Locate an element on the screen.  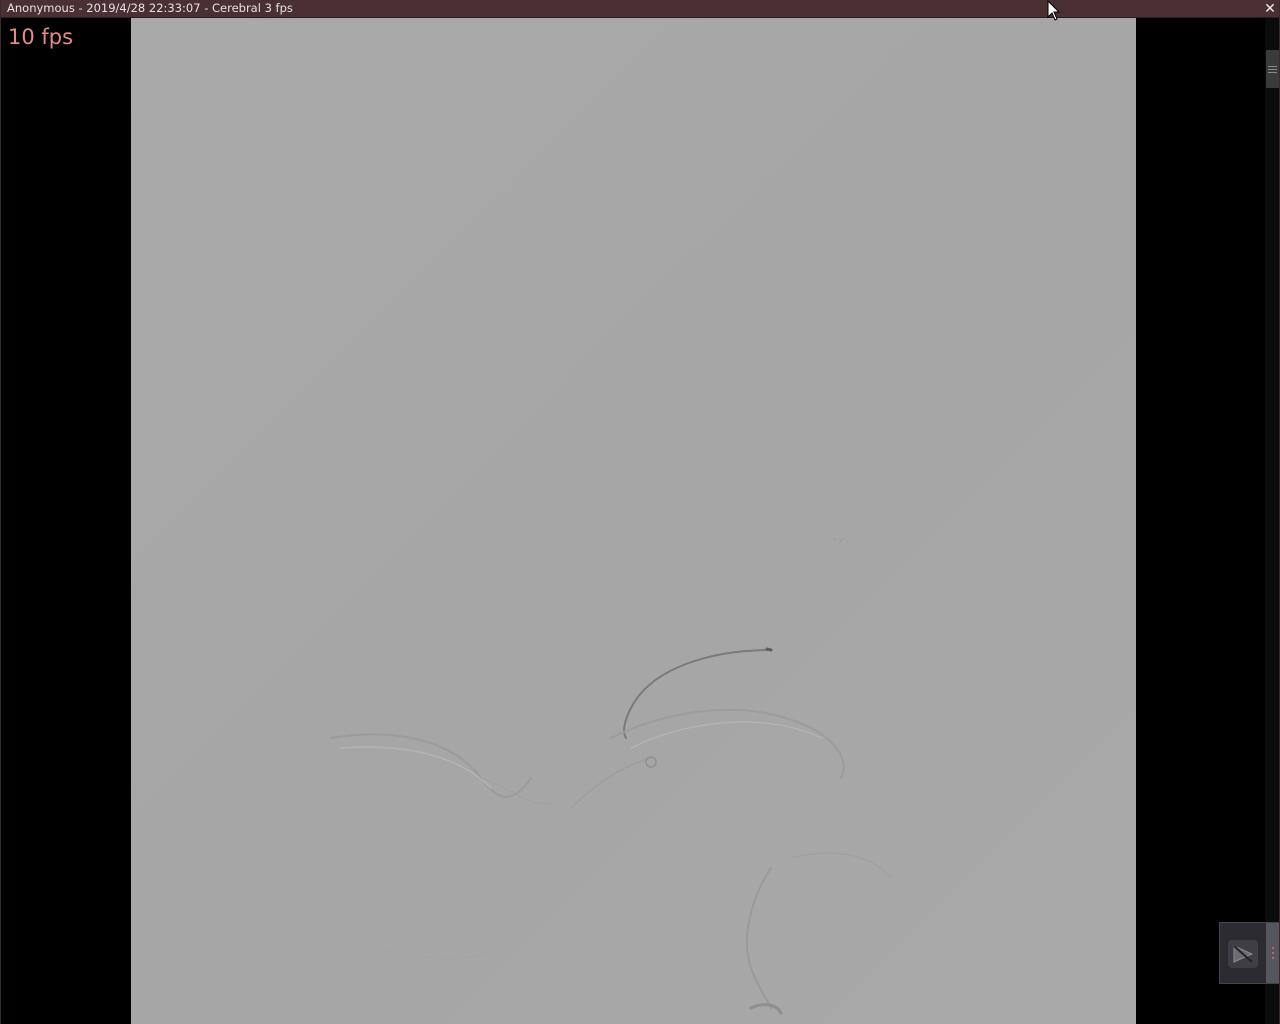
close-icon: ✕ is located at coordinates (1270, 9).